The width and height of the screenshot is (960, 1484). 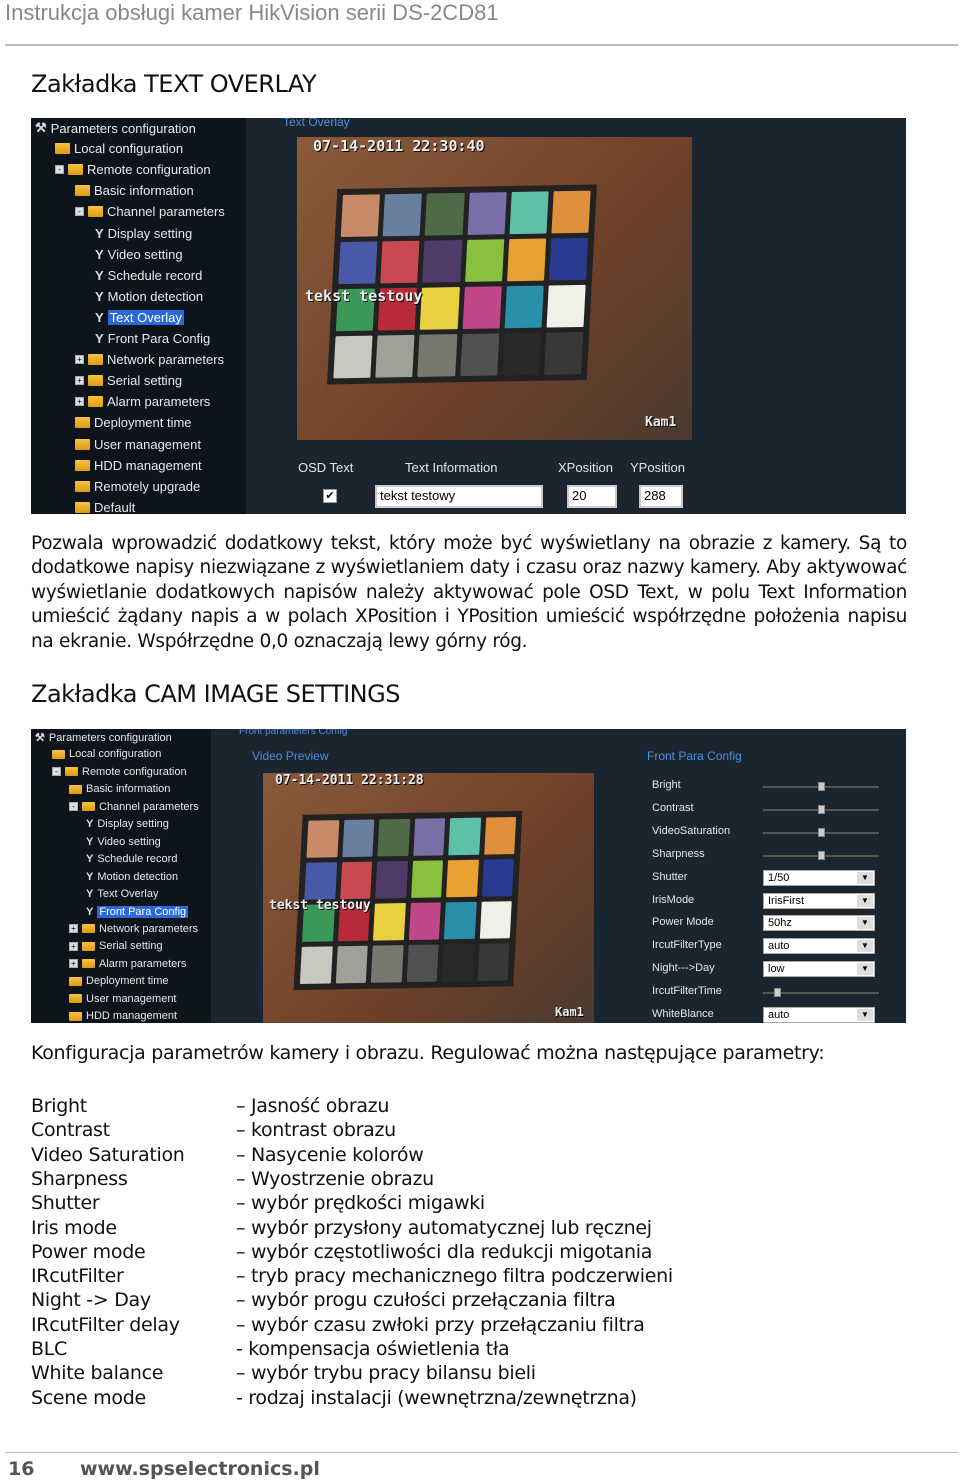 I want to click on osd-text-checkbox: ✔, so click(x=330, y=496).